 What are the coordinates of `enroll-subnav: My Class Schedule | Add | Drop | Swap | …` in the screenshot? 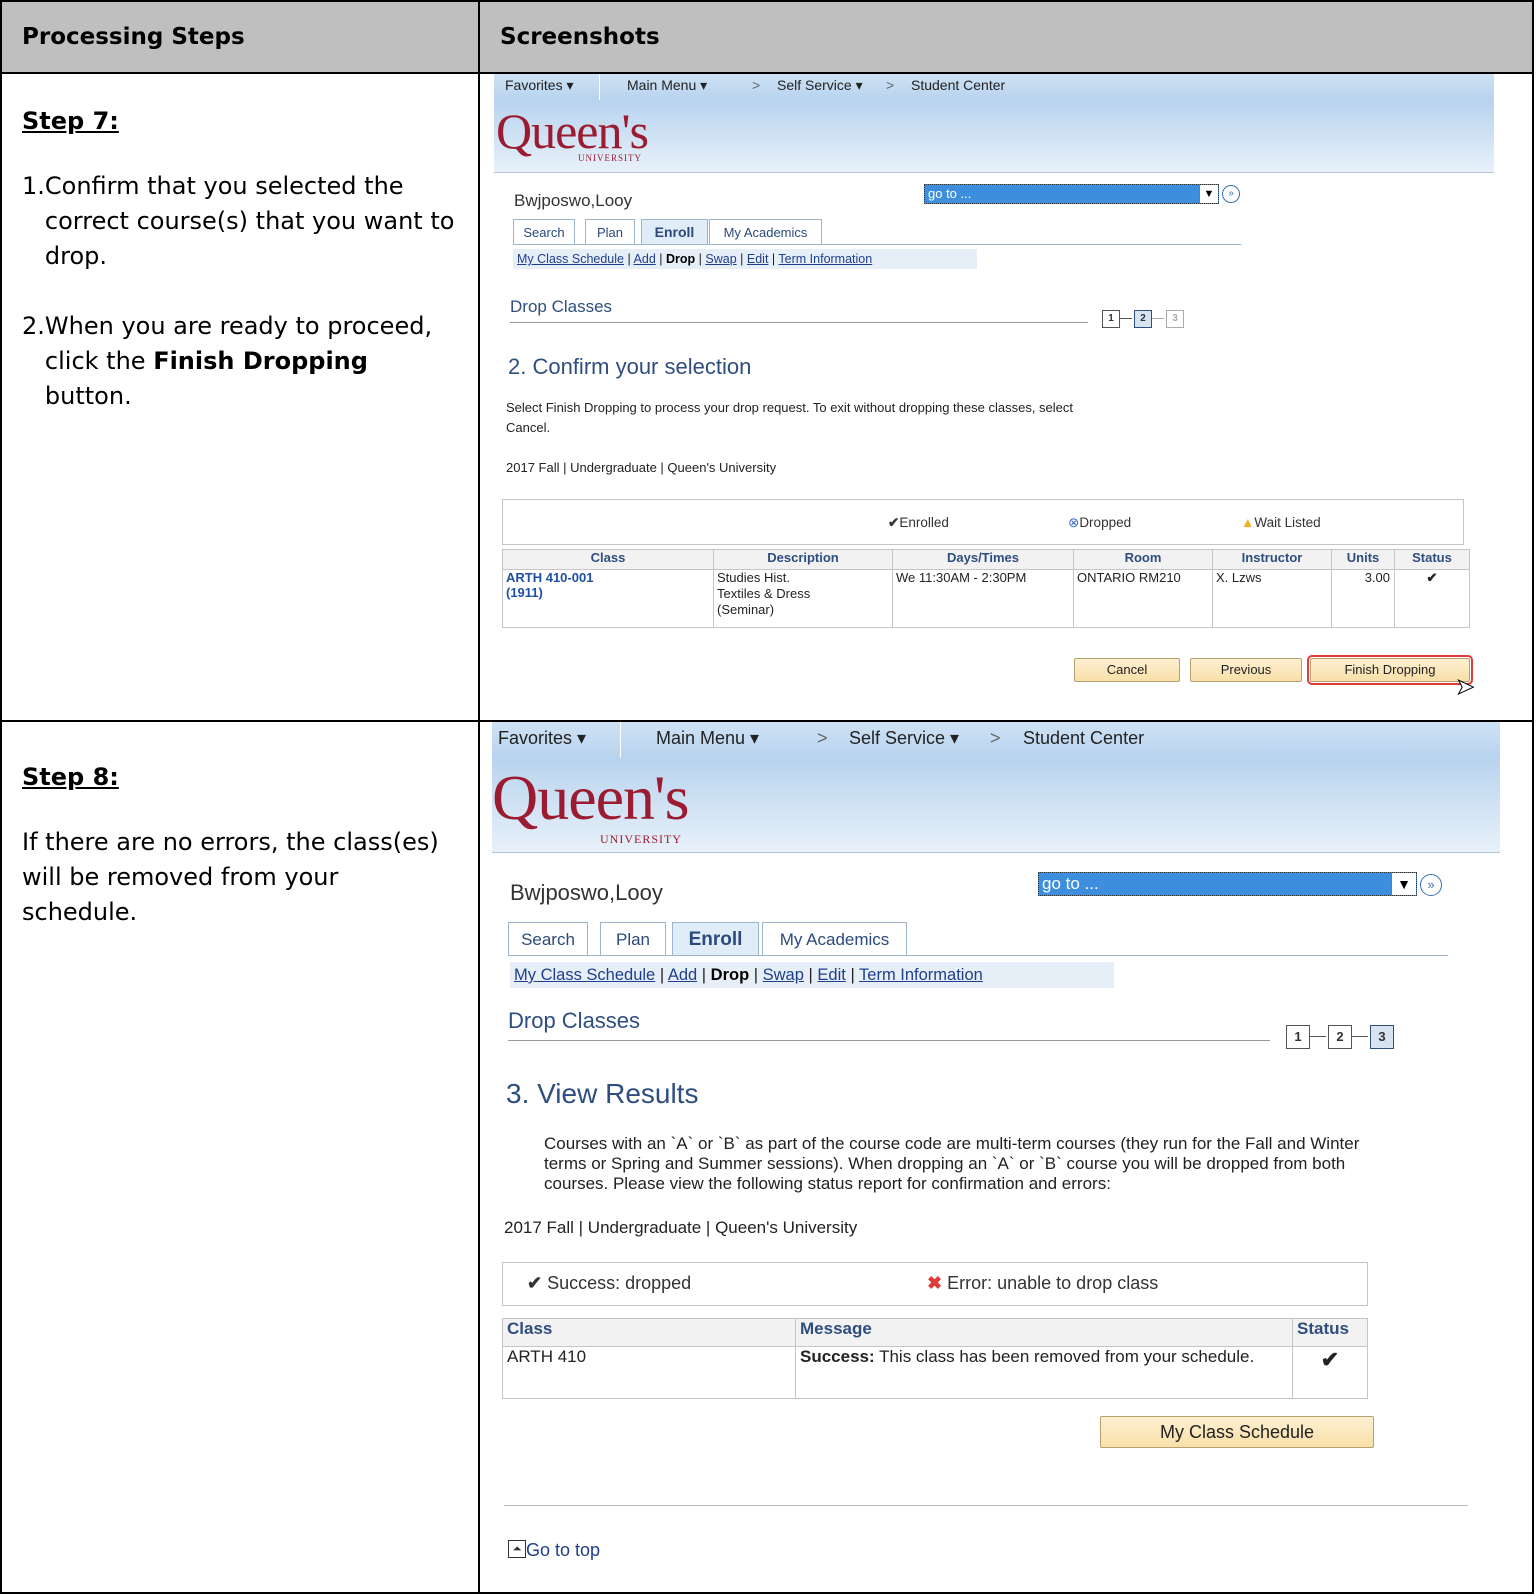 It's located at (745, 259).